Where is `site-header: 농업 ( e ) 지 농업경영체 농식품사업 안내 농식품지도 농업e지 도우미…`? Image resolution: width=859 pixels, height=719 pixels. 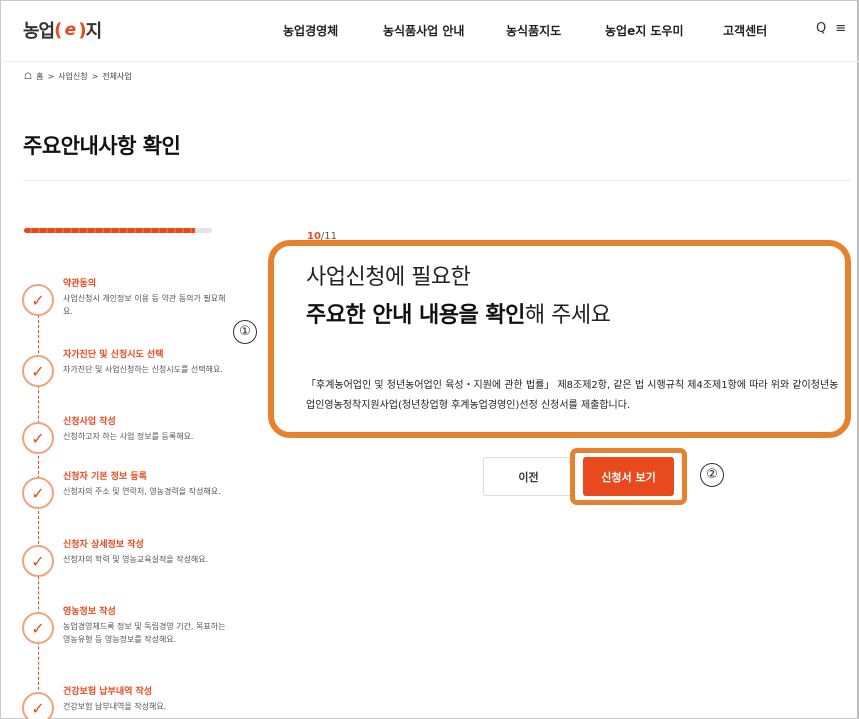 site-header: 농업 ( e ) 지 농업경영체 농식품사업 안내 농식품지도 농업e지 도우미… is located at coordinates (429, 31).